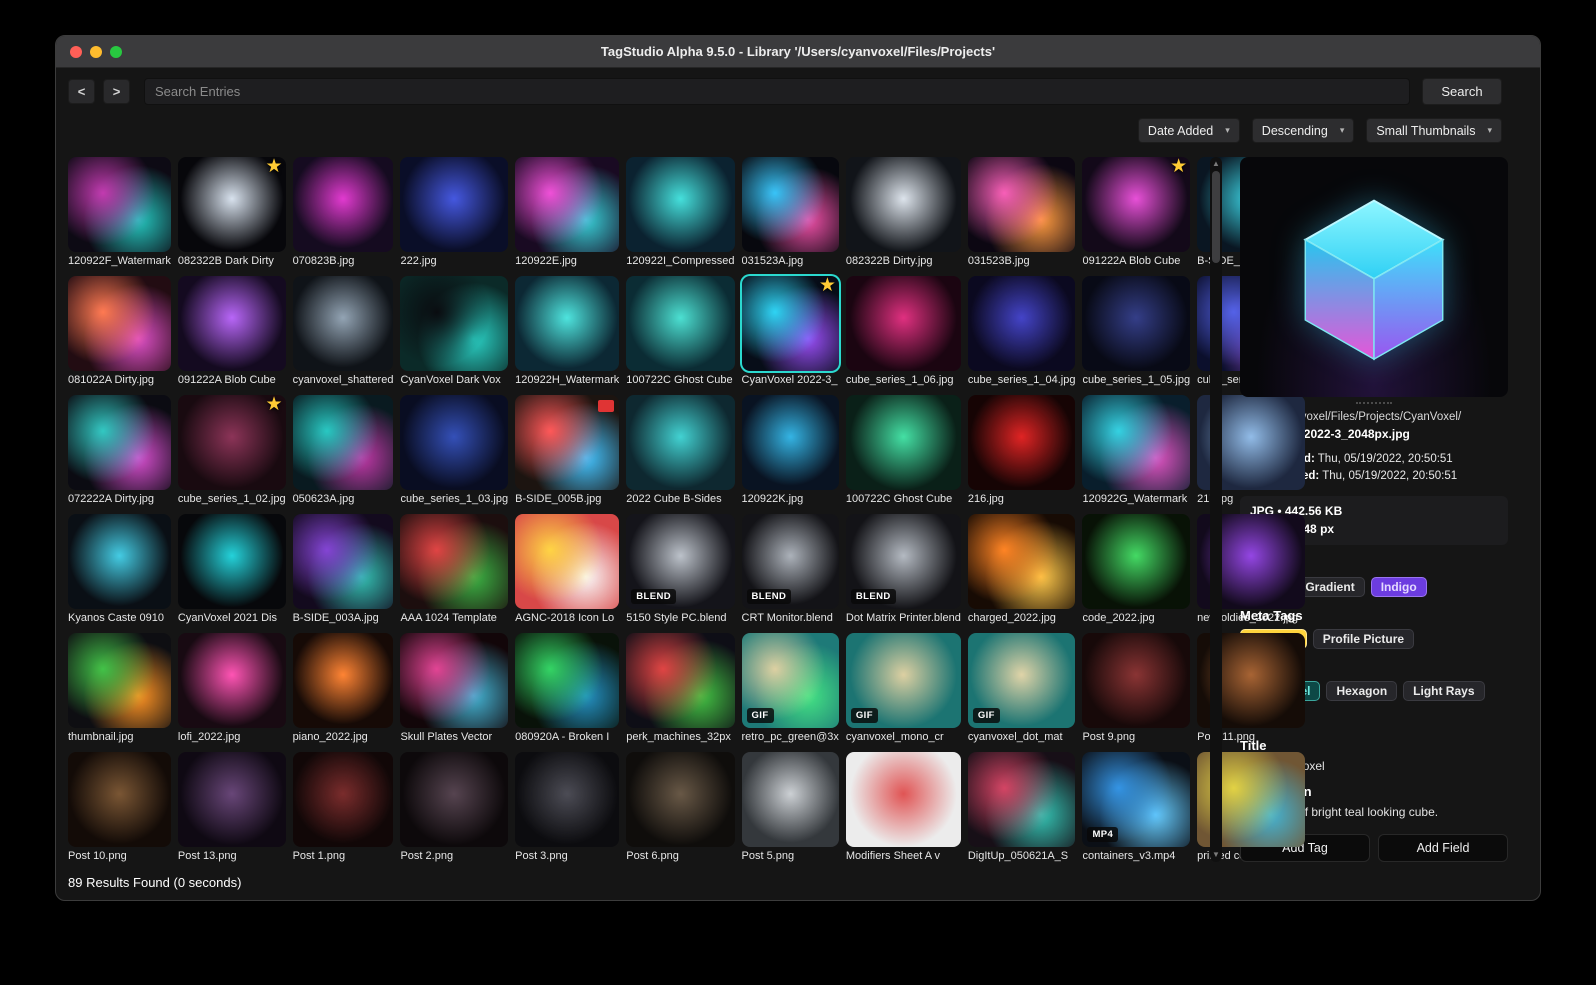 The image size is (1596, 985). Describe the element at coordinates (1363, 638) in the screenshot. I see `tag-chip: Profile Picture` at that location.